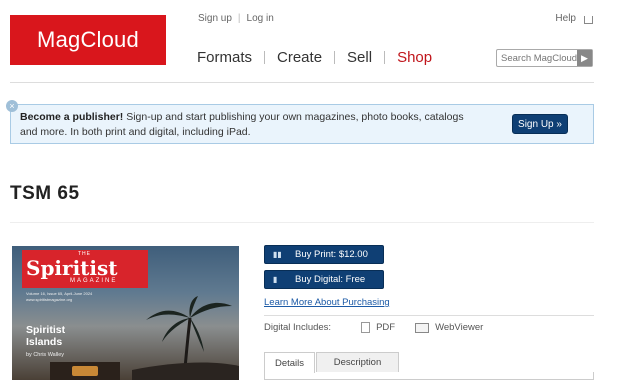  I want to click on learn-more-link: Learn More About Purchasing, so click(327, 302).